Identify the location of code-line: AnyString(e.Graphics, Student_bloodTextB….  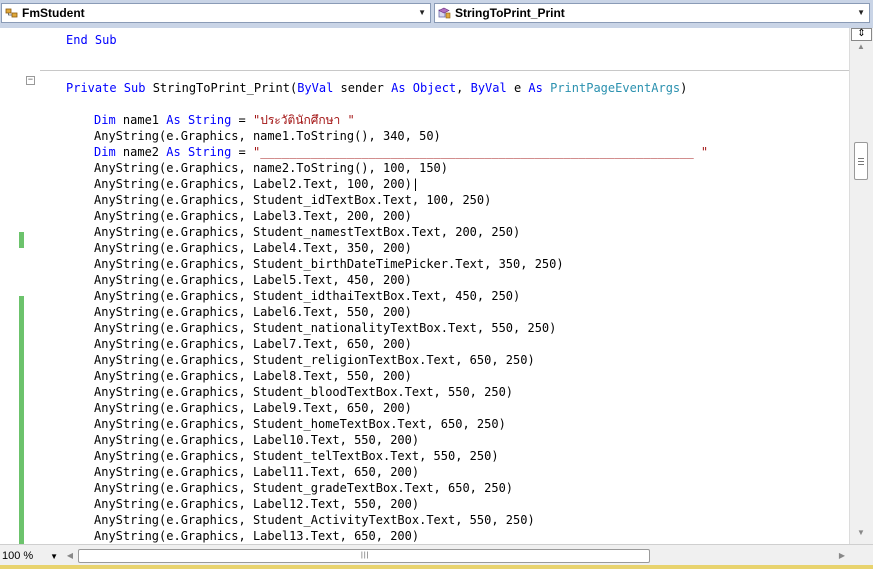
(303, 392).